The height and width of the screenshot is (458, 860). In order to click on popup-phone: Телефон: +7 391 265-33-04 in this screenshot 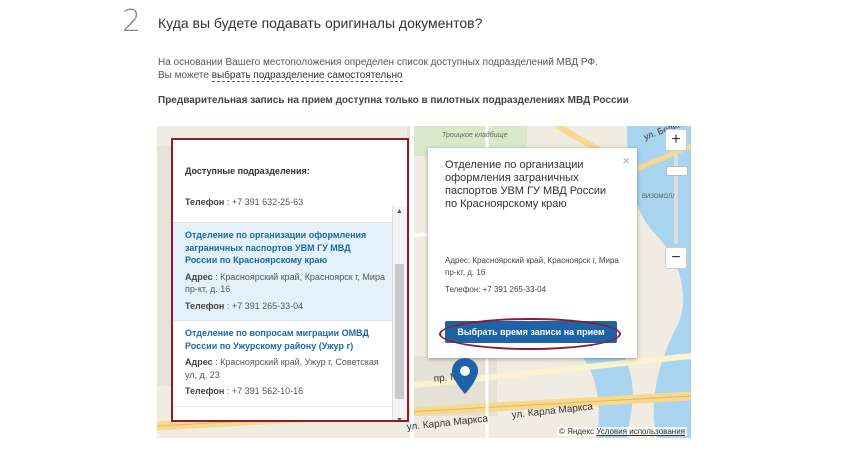, I will do `click(496, 289)`.